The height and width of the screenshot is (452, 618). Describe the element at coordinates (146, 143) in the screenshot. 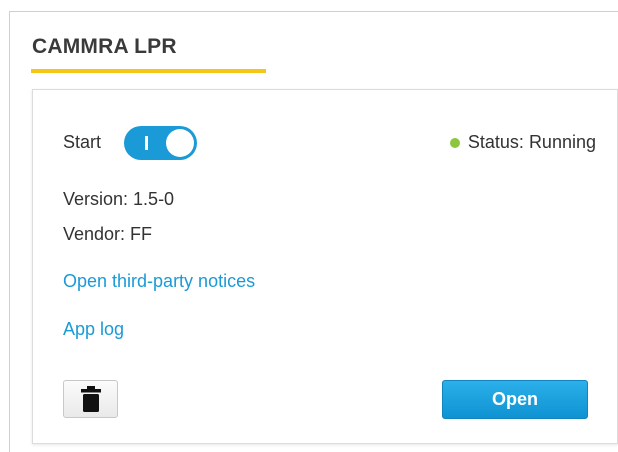

I see `toggle-on-mark` at that location.